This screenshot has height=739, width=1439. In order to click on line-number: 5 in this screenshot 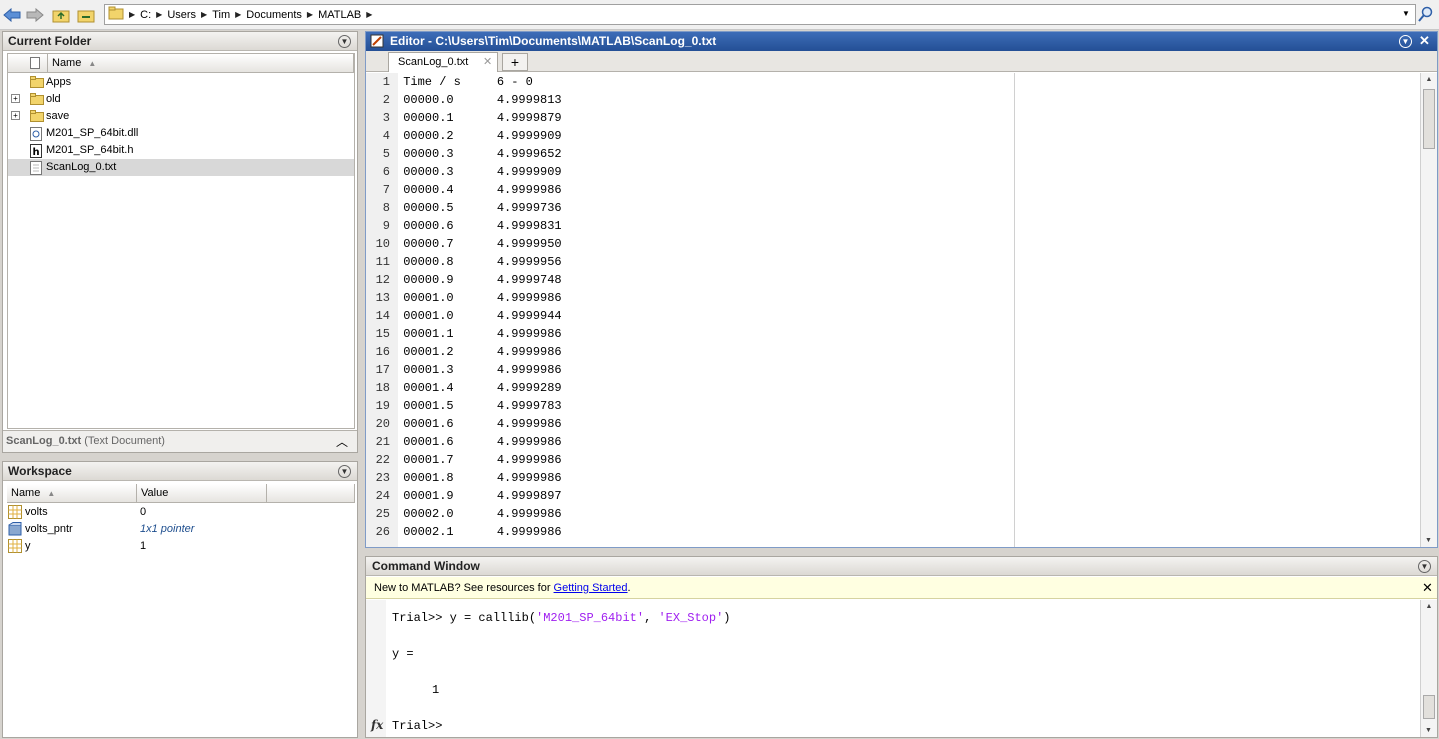, I will do `click(386, 154)`.